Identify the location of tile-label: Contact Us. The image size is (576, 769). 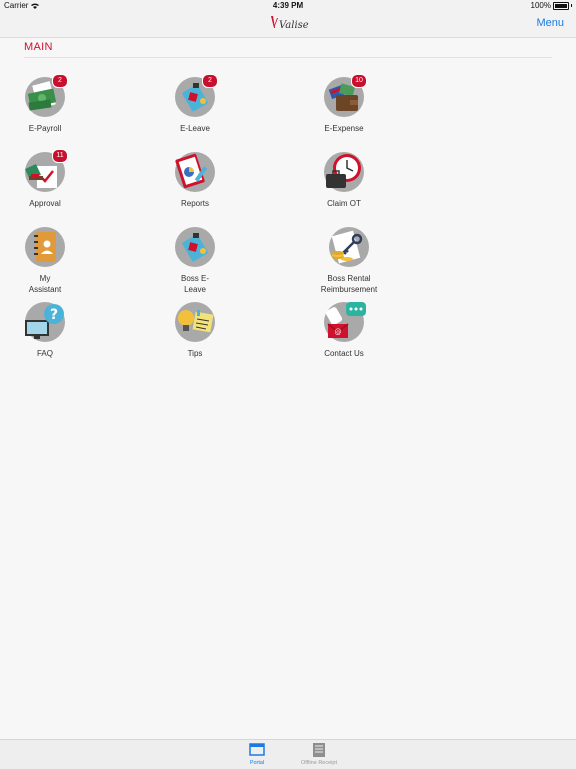
(344, 353).